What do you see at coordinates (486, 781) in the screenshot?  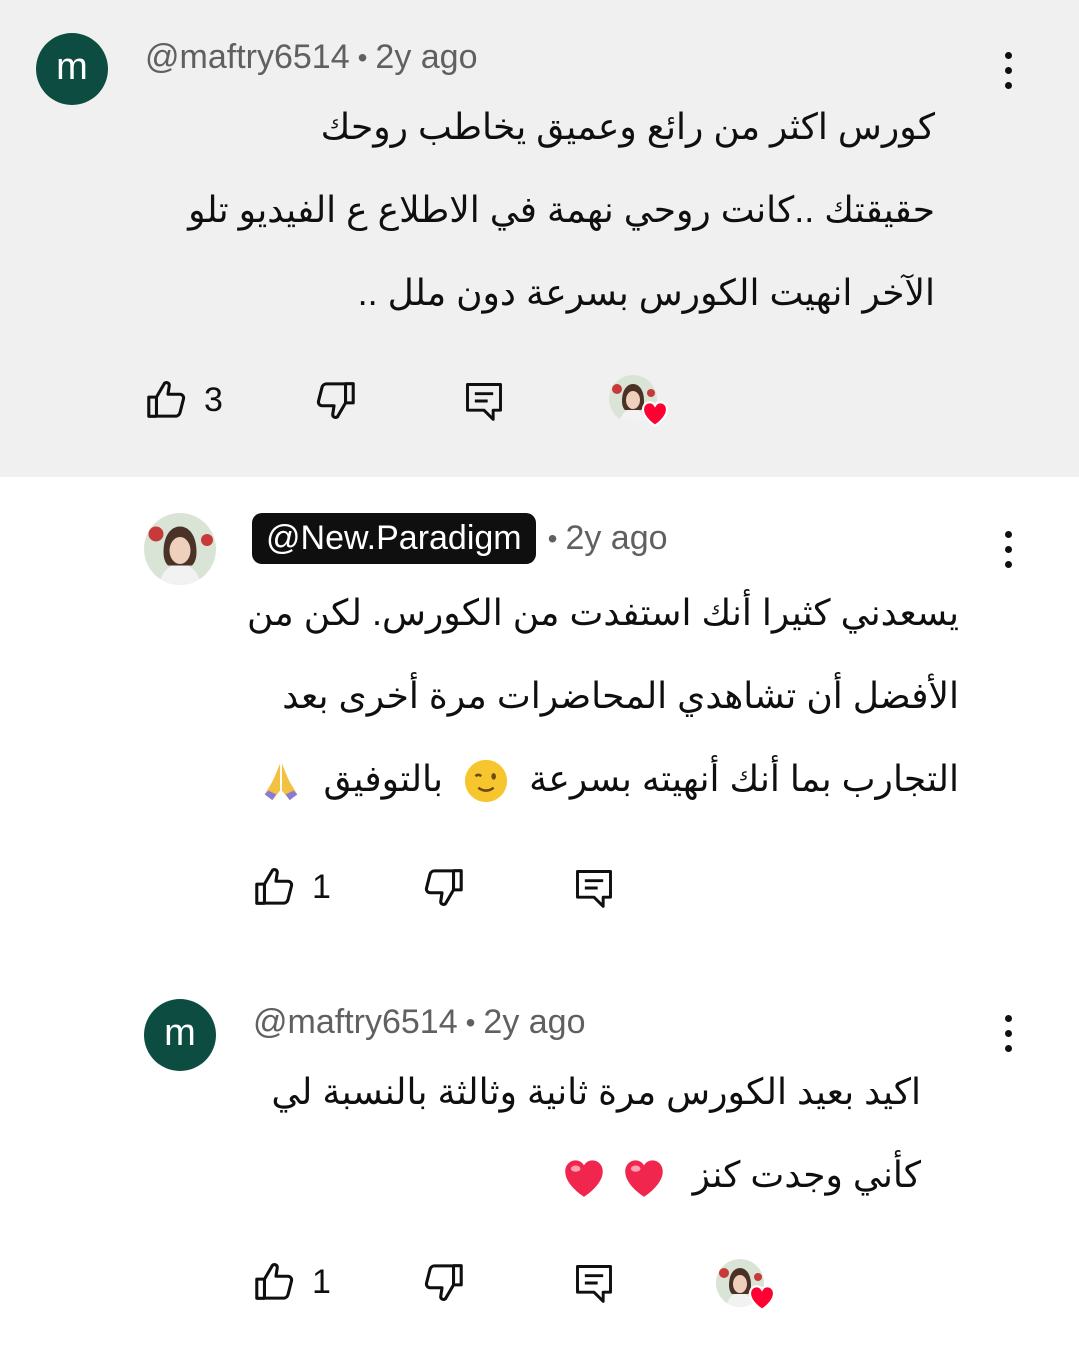 I see `winking-face-emoji-icon` at bounding box center [486, 781].